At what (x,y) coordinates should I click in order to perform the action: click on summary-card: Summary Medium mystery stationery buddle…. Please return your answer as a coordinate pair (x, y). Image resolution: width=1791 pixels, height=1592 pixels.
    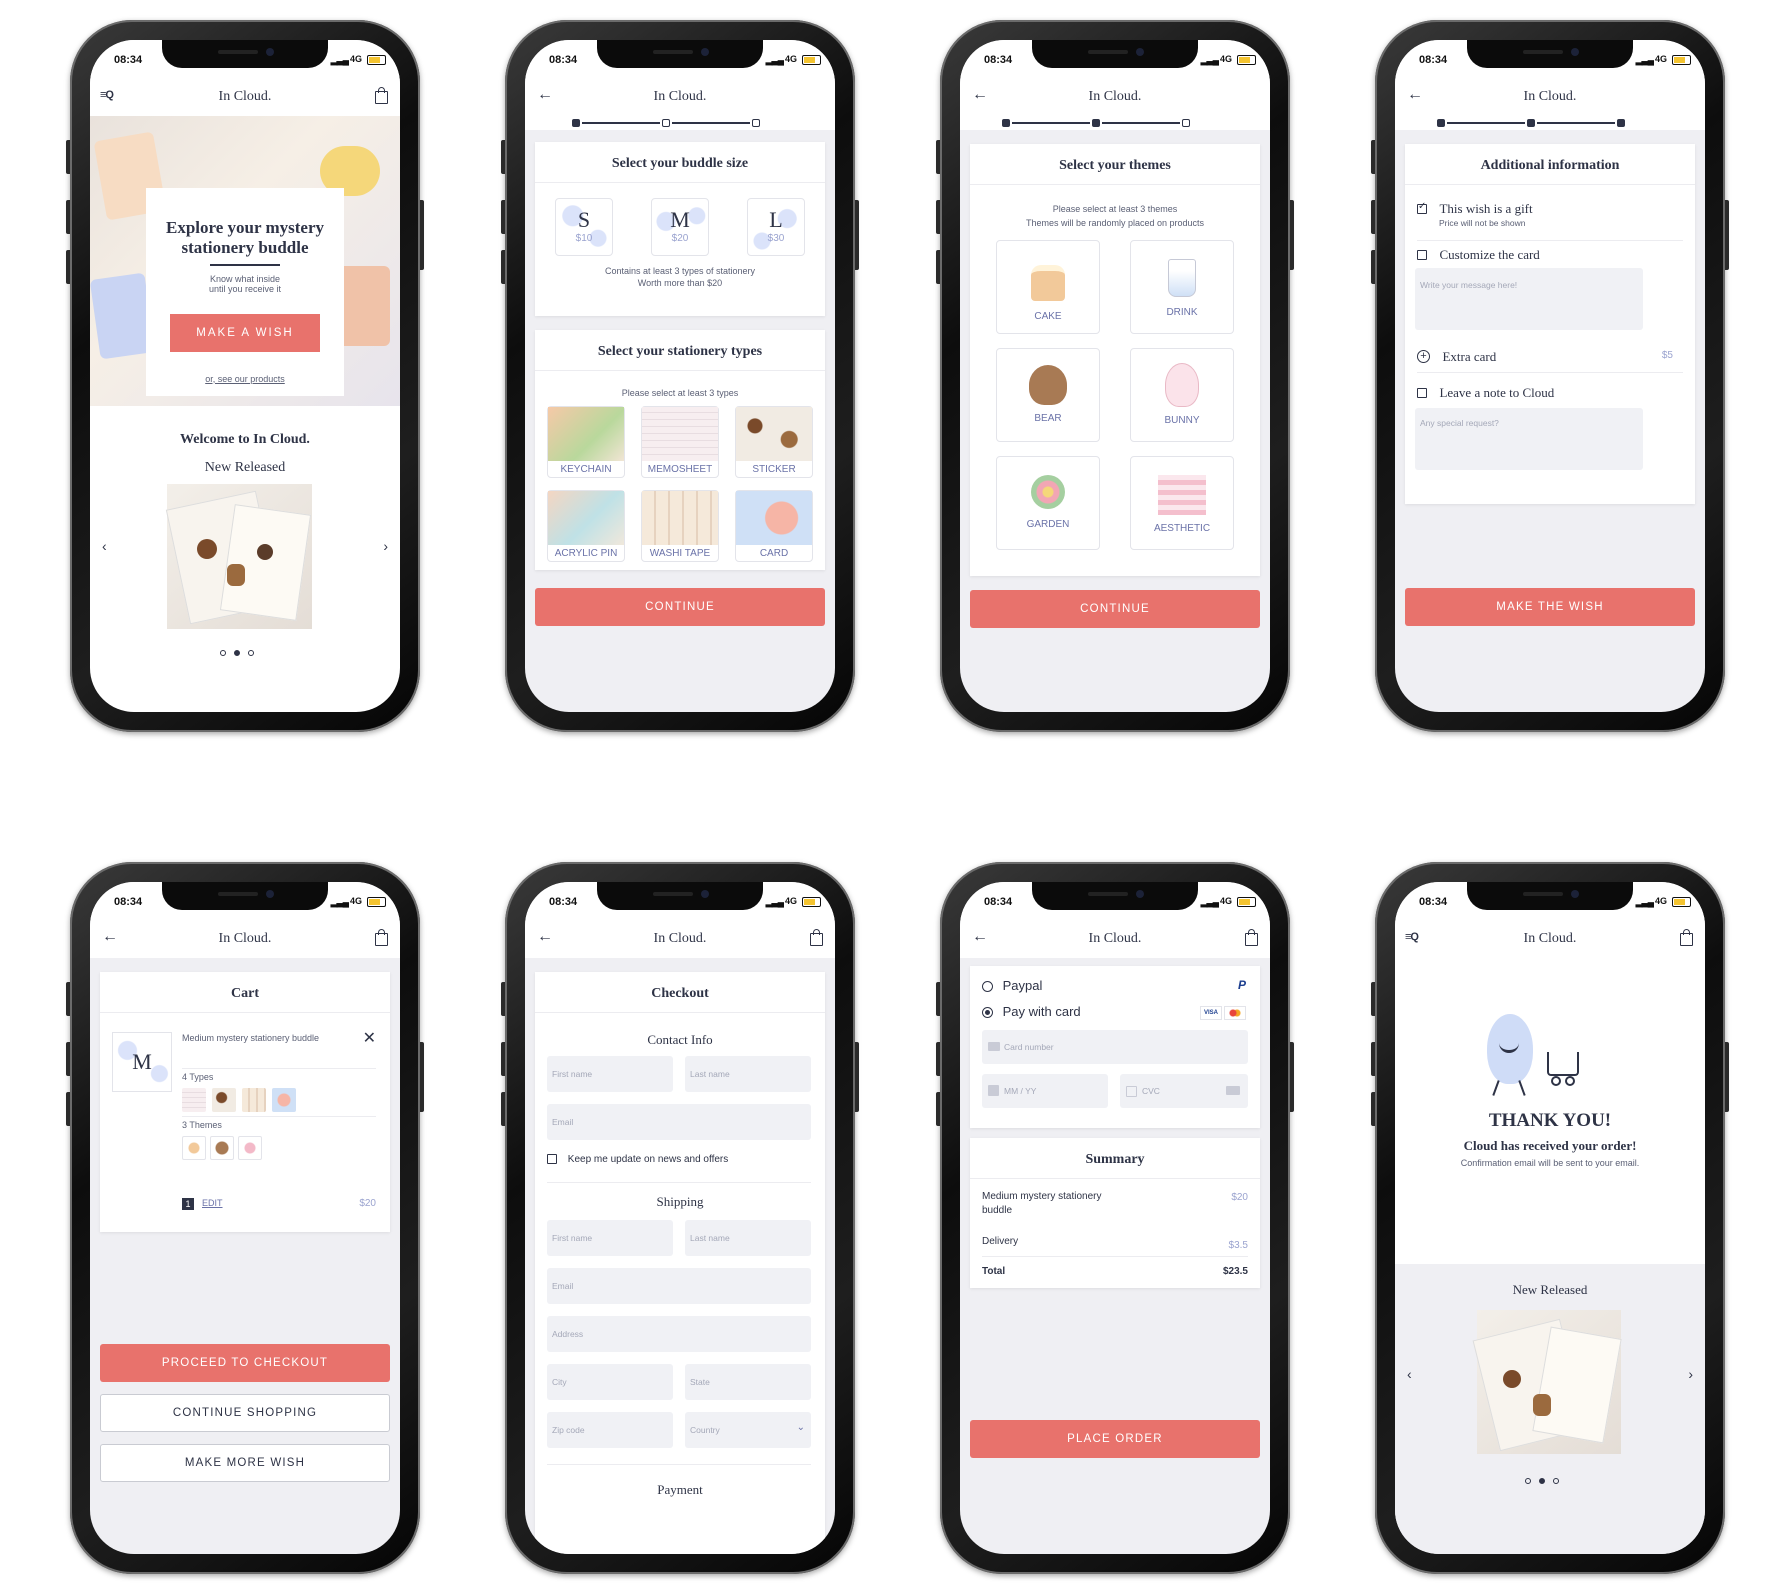
    Looking at the image, I should click on (1115, 1213).